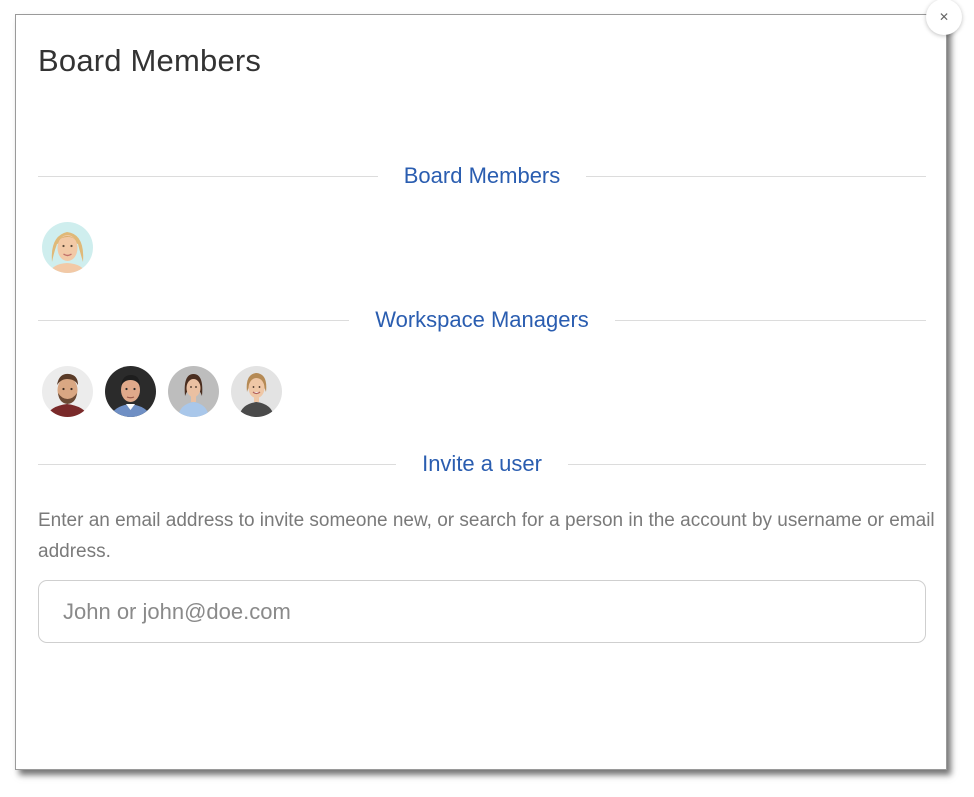  I want to click on close-button: ✕, so click(944, 17).